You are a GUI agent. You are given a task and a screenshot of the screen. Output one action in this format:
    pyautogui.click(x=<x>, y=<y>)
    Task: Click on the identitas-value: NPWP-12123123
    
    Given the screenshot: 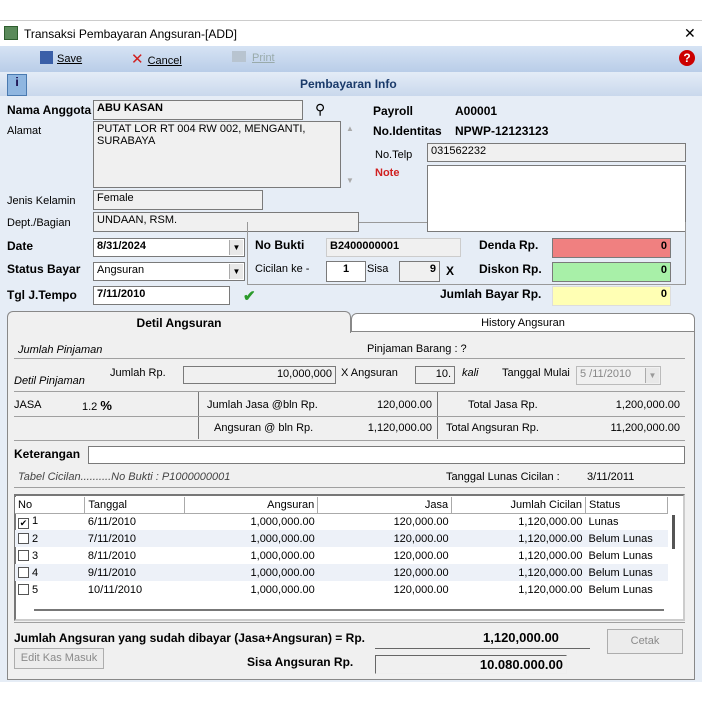 What is the action you would take?
    pyautogui.click(x=502, y=131)
    